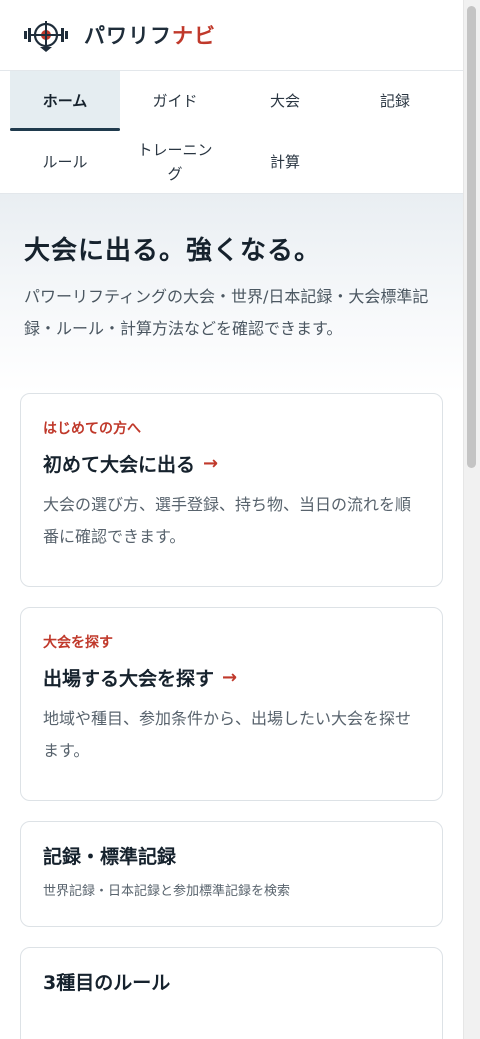 This screenshot has width=480, height=1039. I want to click on tab-guide: ガイド, so click(175, 101).